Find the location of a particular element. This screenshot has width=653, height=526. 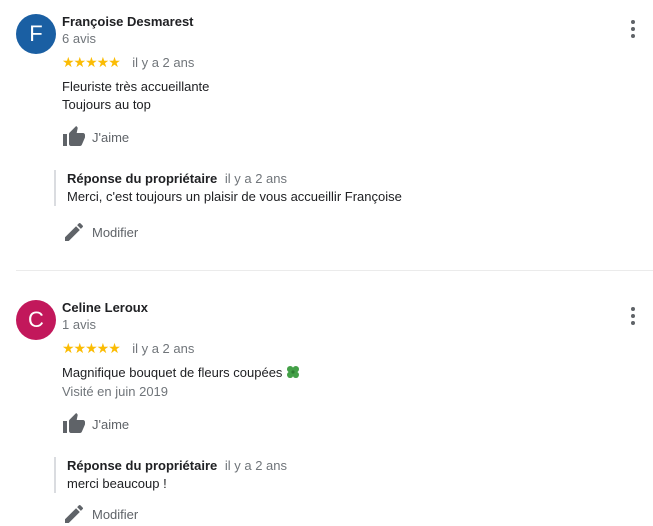

review-count: 6 avis is located at coordinates (79, 38).